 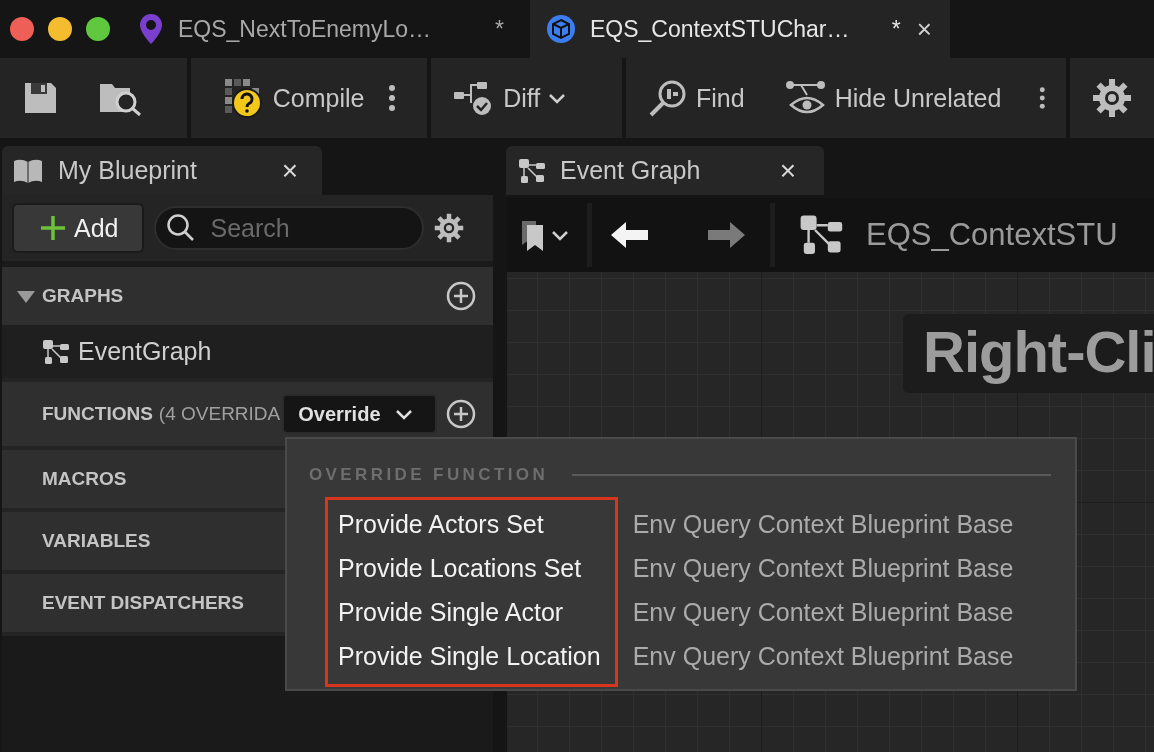 What do you see at coordinates (97, 414) in the screenshot?
I see `section-title: FUNCTIONS` at bounding box center [97, 414].